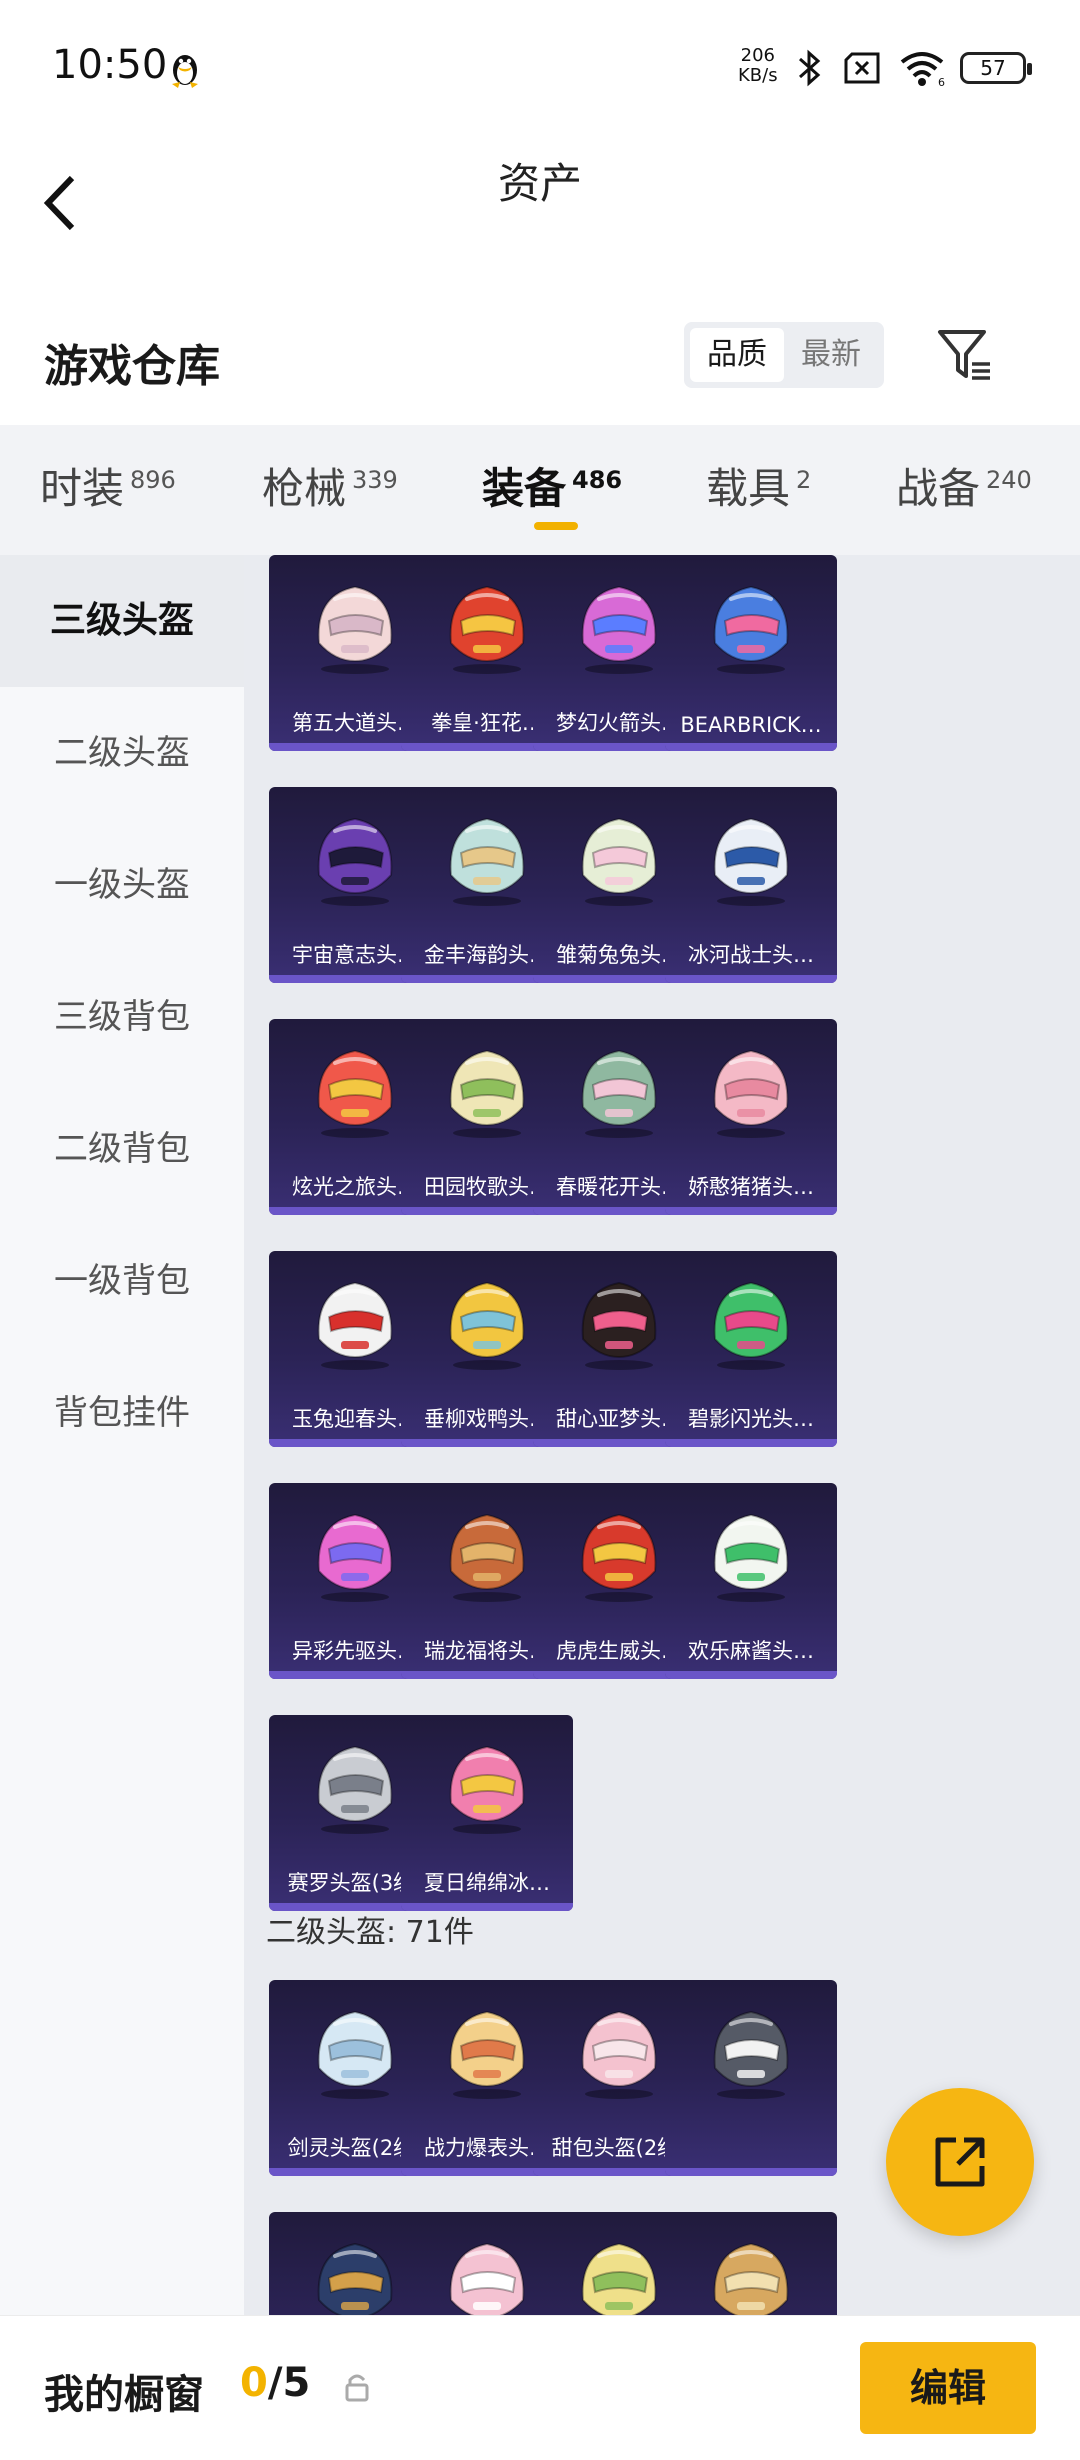  I want to click on tab-supplies: 战备 240, so click(964, 495).